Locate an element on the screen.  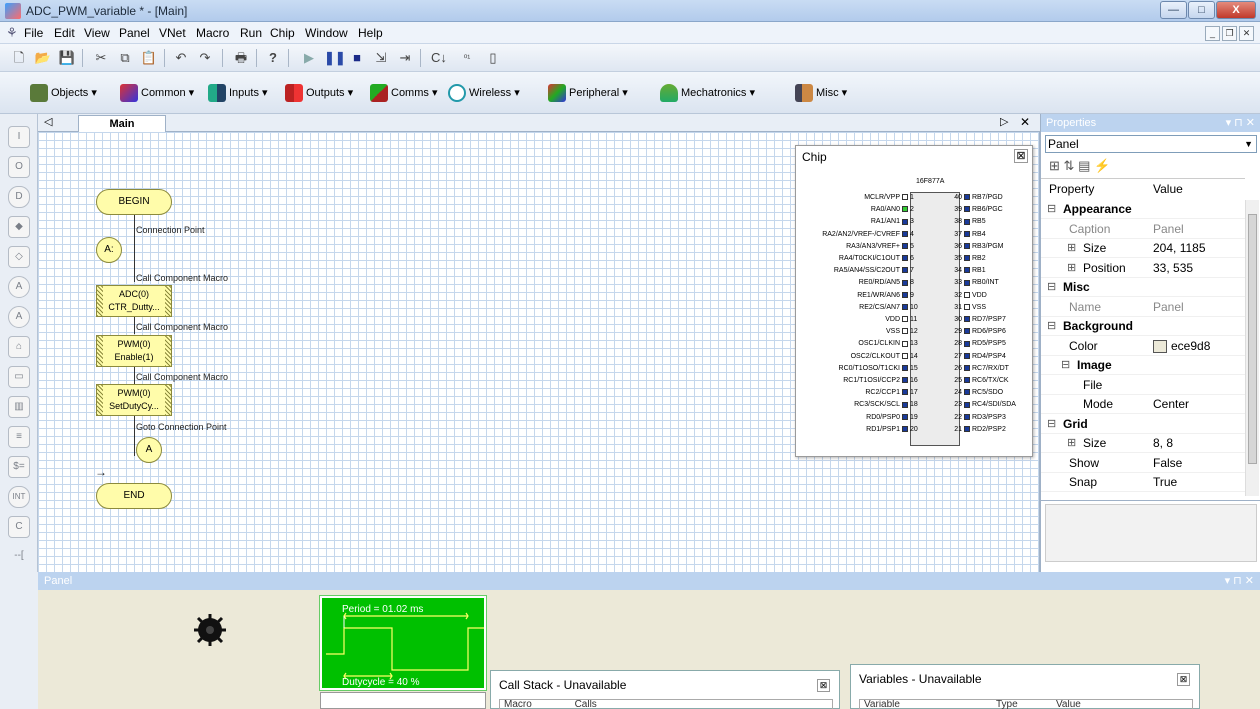
property-row: Caption Panel is located at coordinates (1143, 229).